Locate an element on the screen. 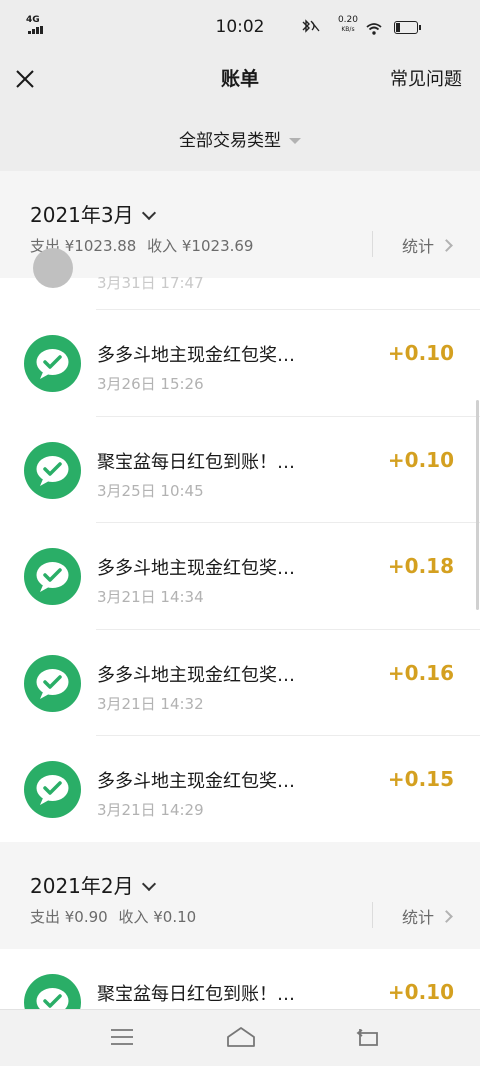  home-icon is located at coordinates (241, 1037).